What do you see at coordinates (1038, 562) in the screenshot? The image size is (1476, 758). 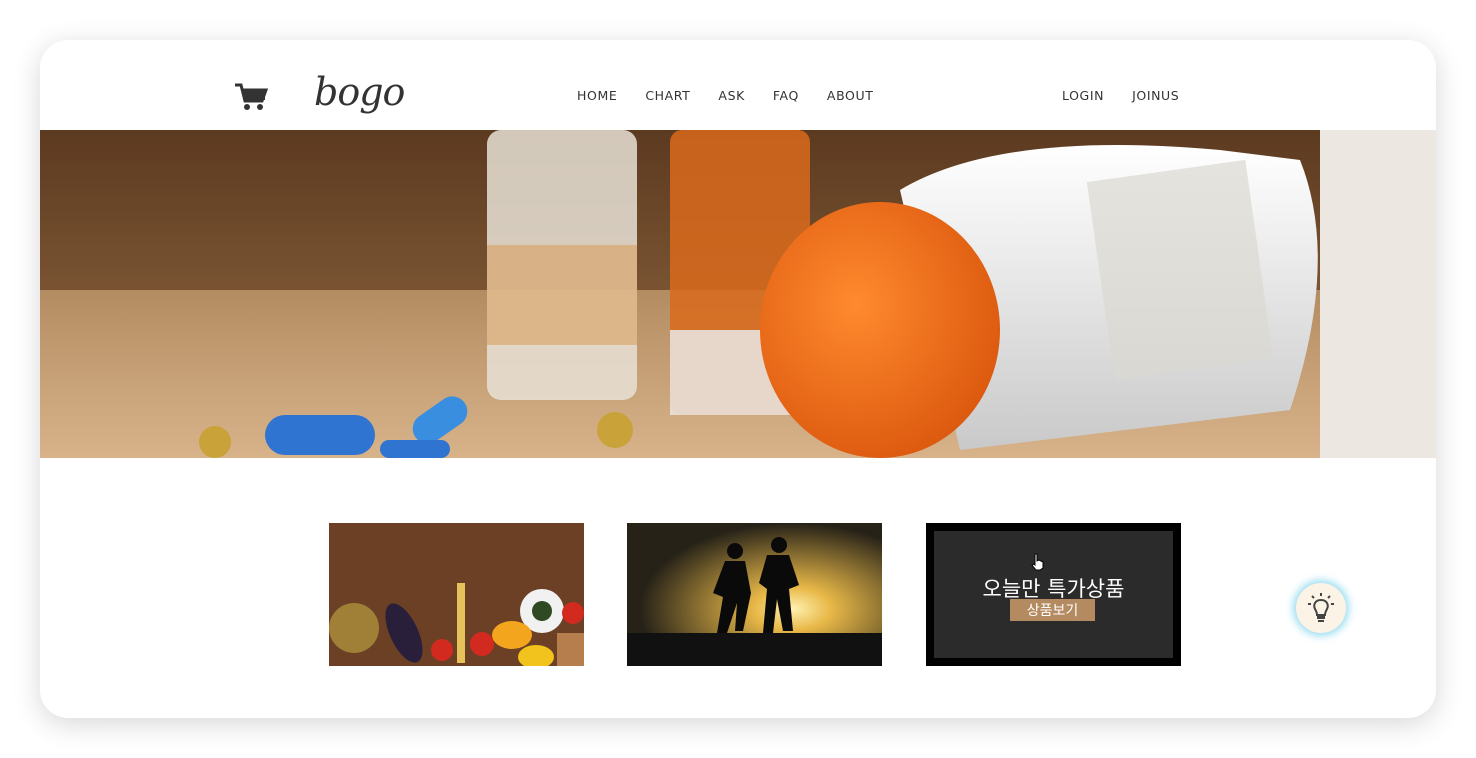 I see `hand-cursor-icon` at bounding box center [1038, 562].